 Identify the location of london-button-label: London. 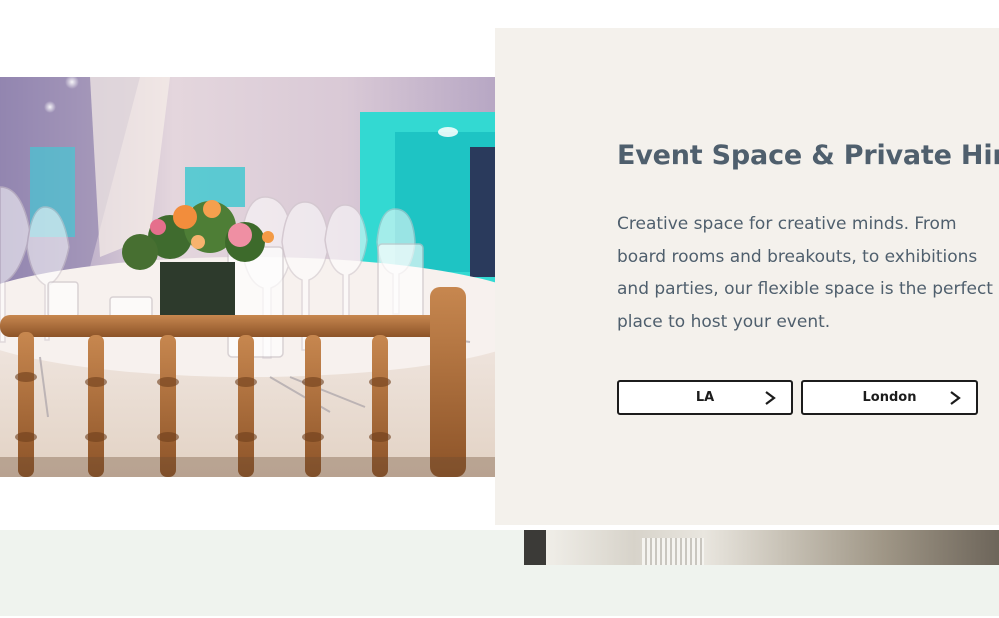
(889, 397).